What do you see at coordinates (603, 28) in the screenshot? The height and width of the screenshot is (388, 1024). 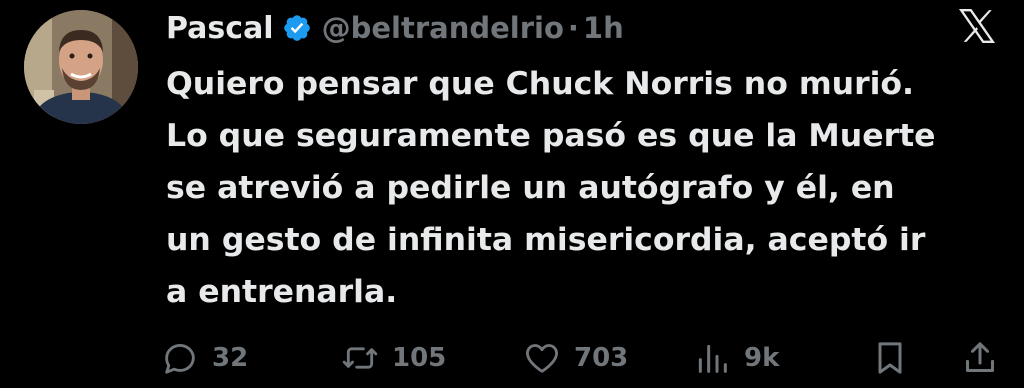 I see `timestamp: 1h` at bounding box center [603, 28].